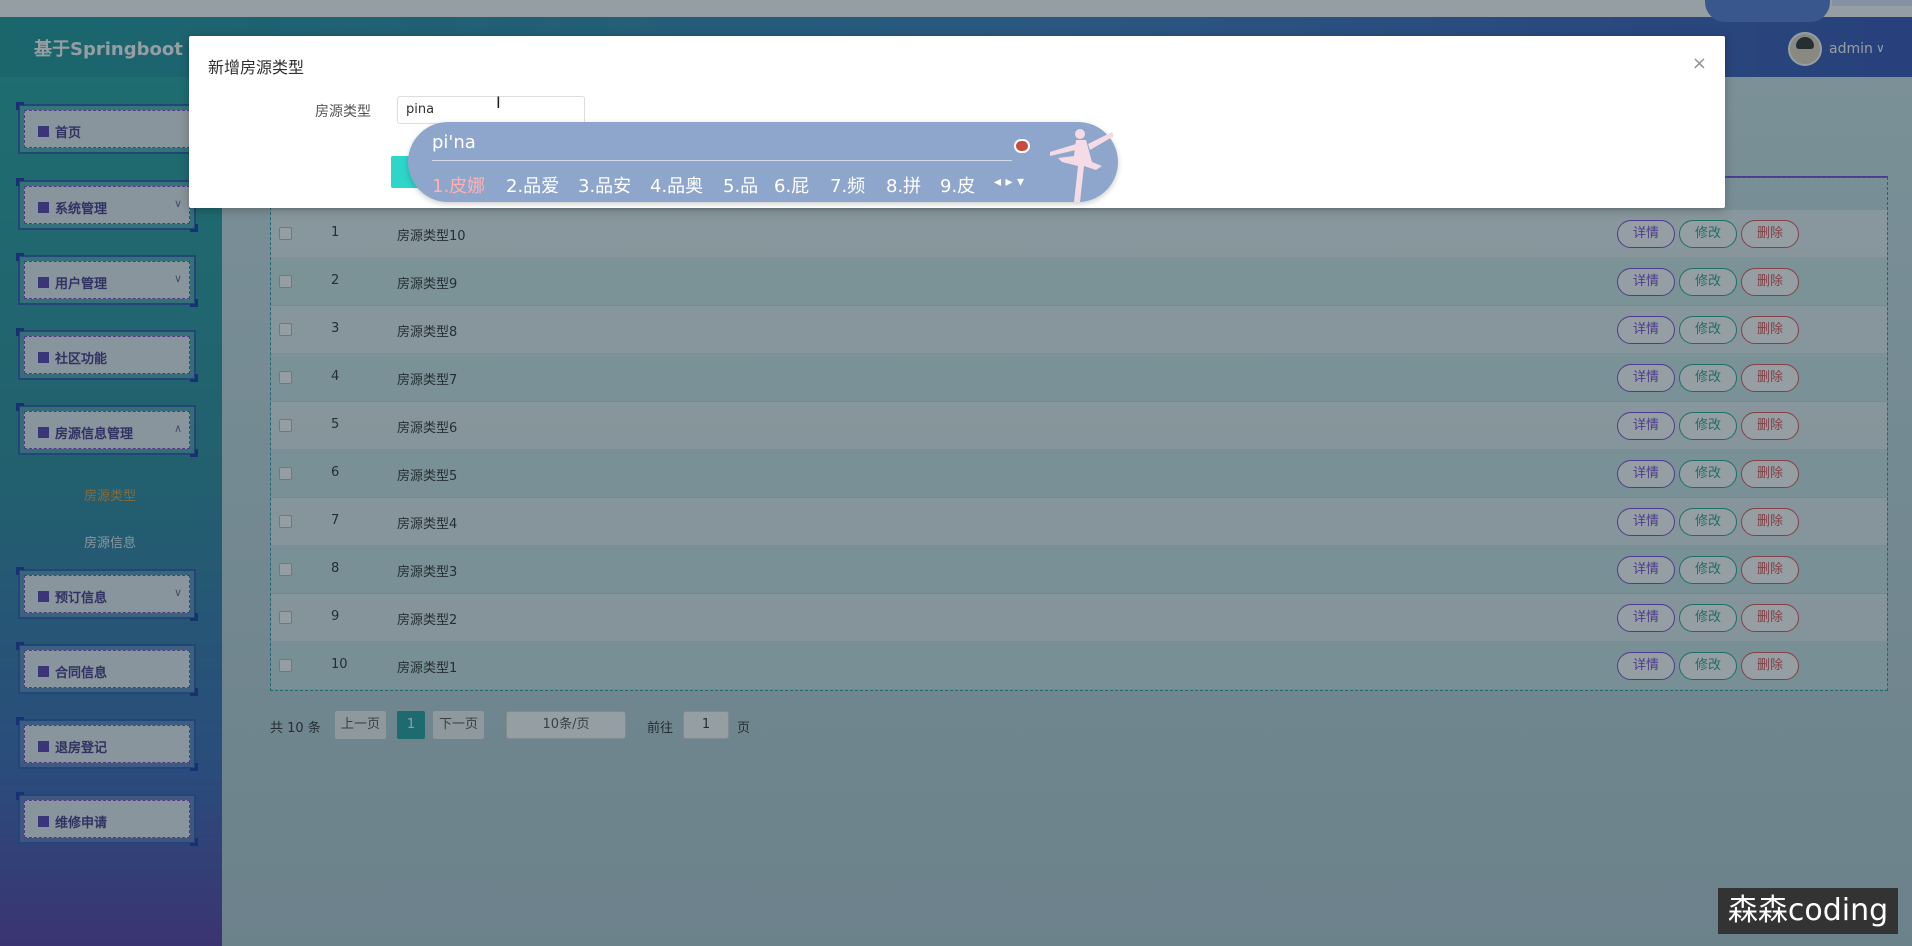  Describe the element at coordinates (343, 112) in the screenshot. I see `type-field-label: 房源类型` at that location.